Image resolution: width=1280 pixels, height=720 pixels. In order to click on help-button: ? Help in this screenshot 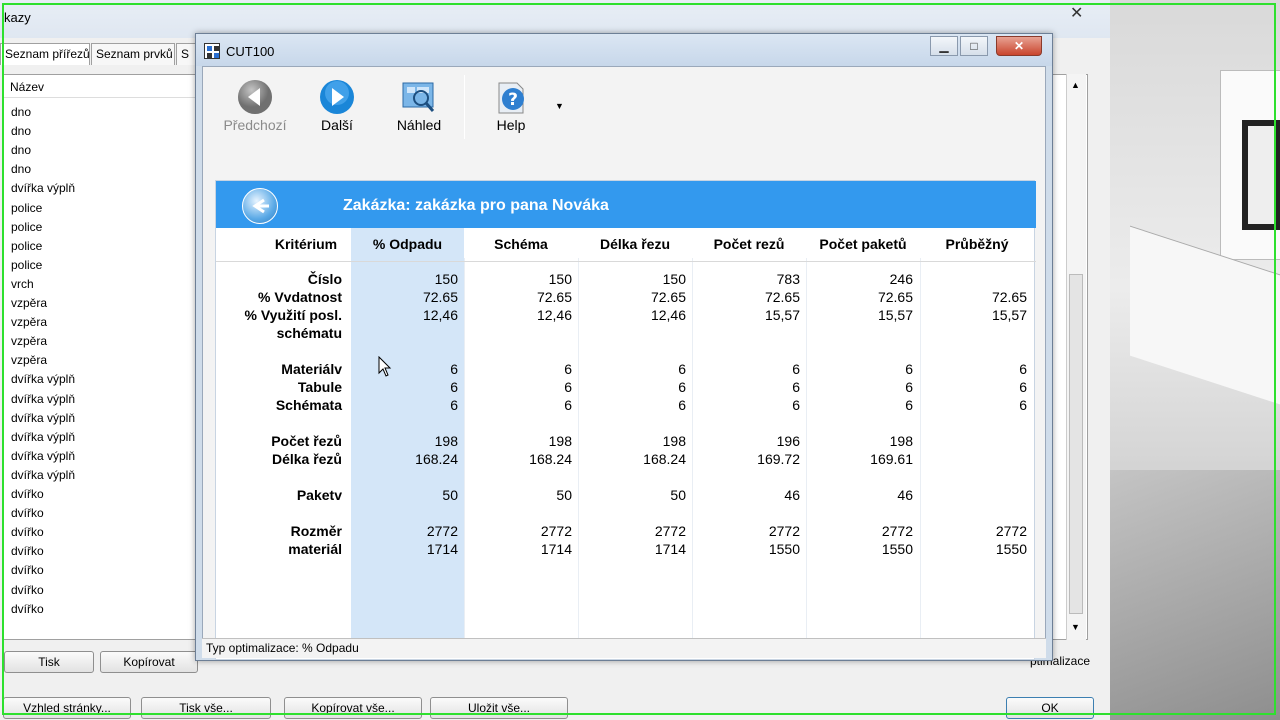, I will do `click(511, 109)`.